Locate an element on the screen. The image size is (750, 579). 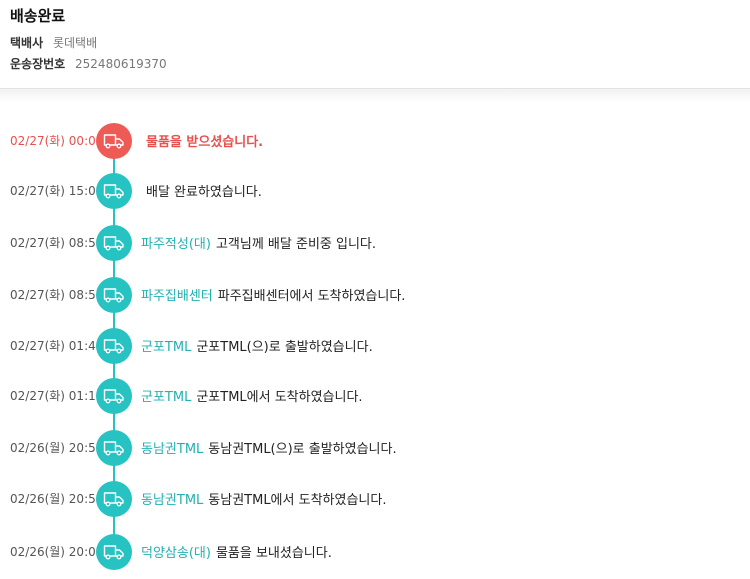
event-message: 물품을 보내셨습니다. is located at coordinates (273, 553).